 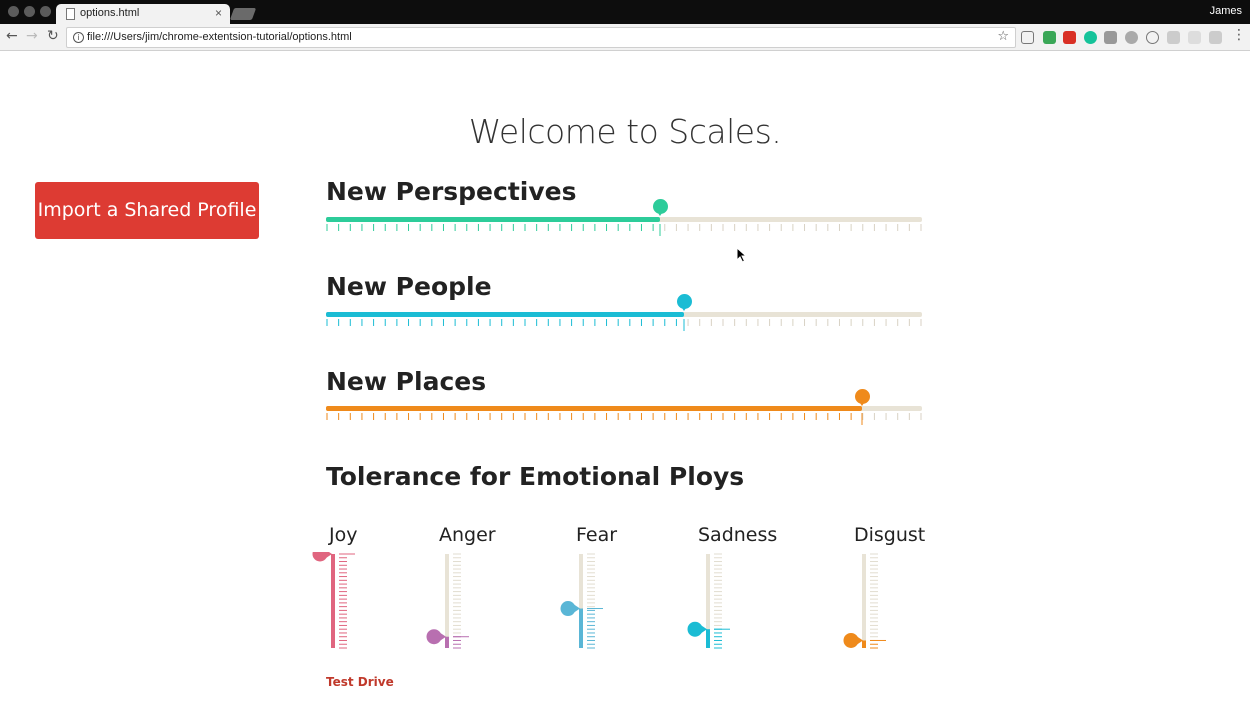 I want to click on emotion-label-disgust: Disgust, so click(x=890, y=535).